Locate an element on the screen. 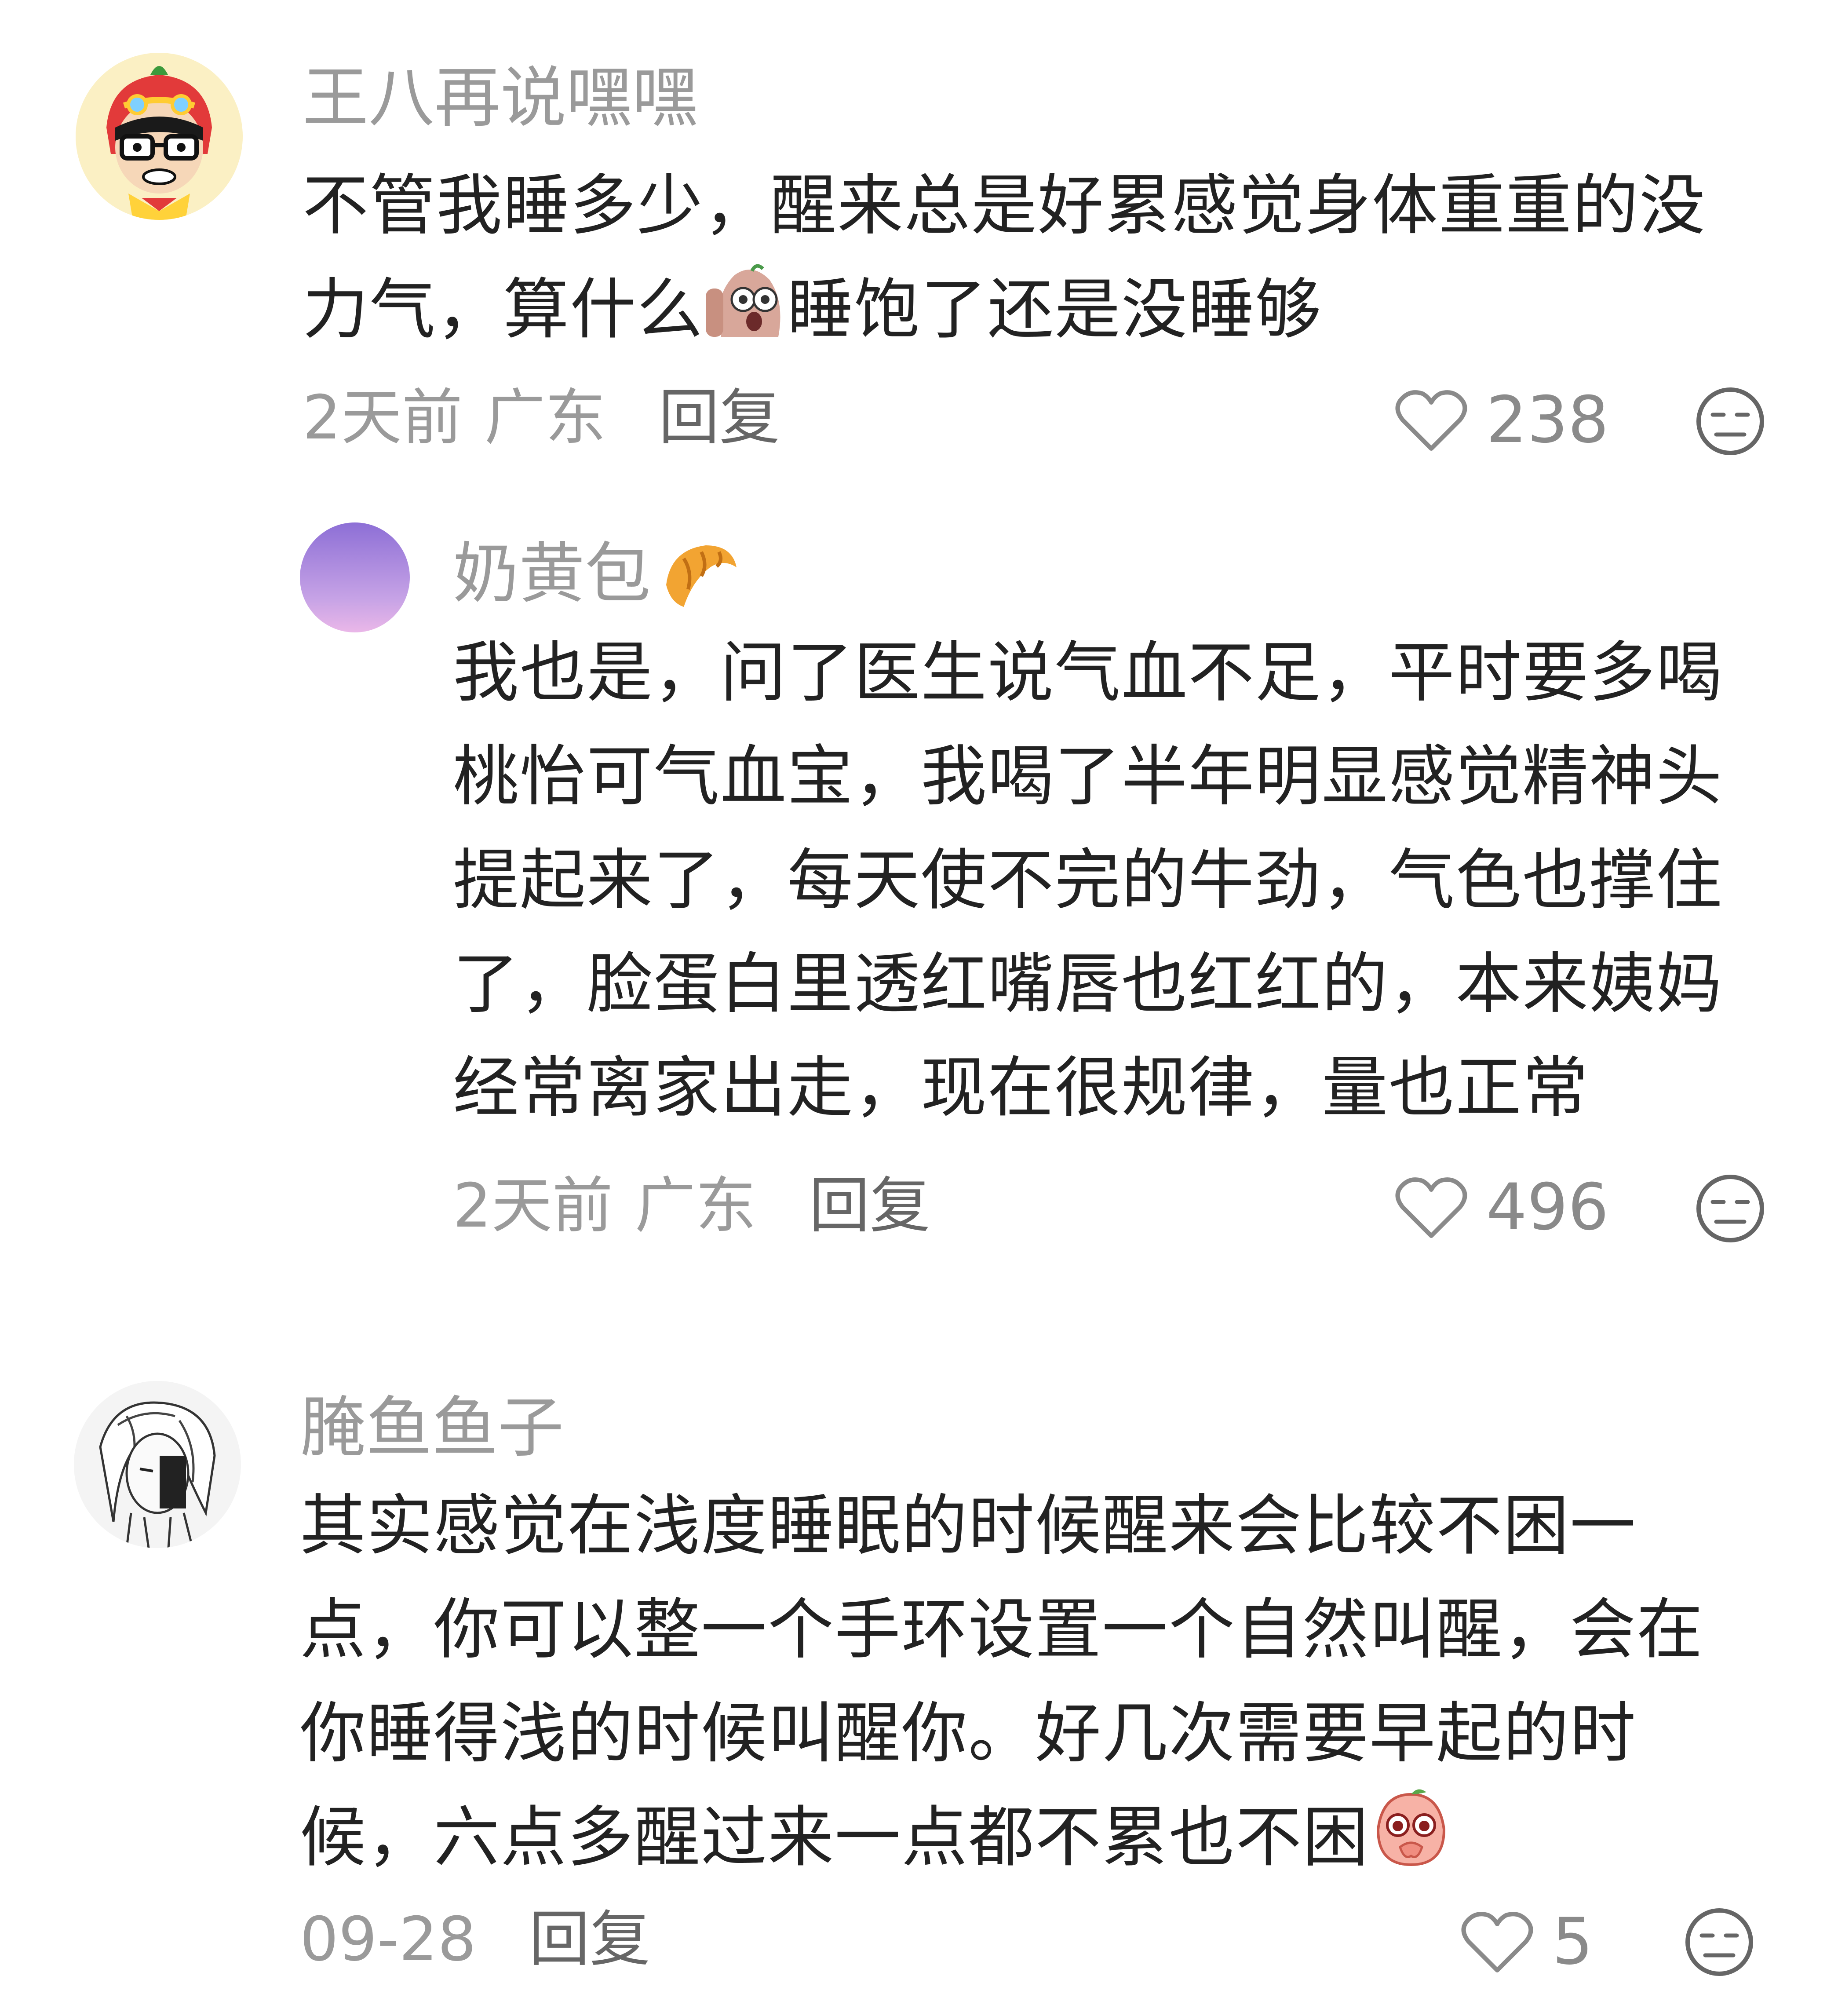  cartoon-girl-avatar-icon is located at coordinates (160, 136).